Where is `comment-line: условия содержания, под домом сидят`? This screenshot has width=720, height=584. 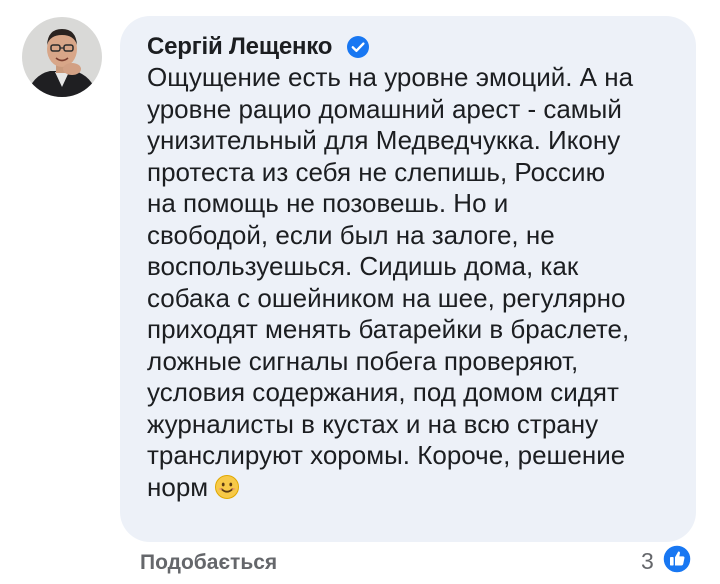 comment-line: условия содержания, под домом сидят is located at coordinates (383, 392).